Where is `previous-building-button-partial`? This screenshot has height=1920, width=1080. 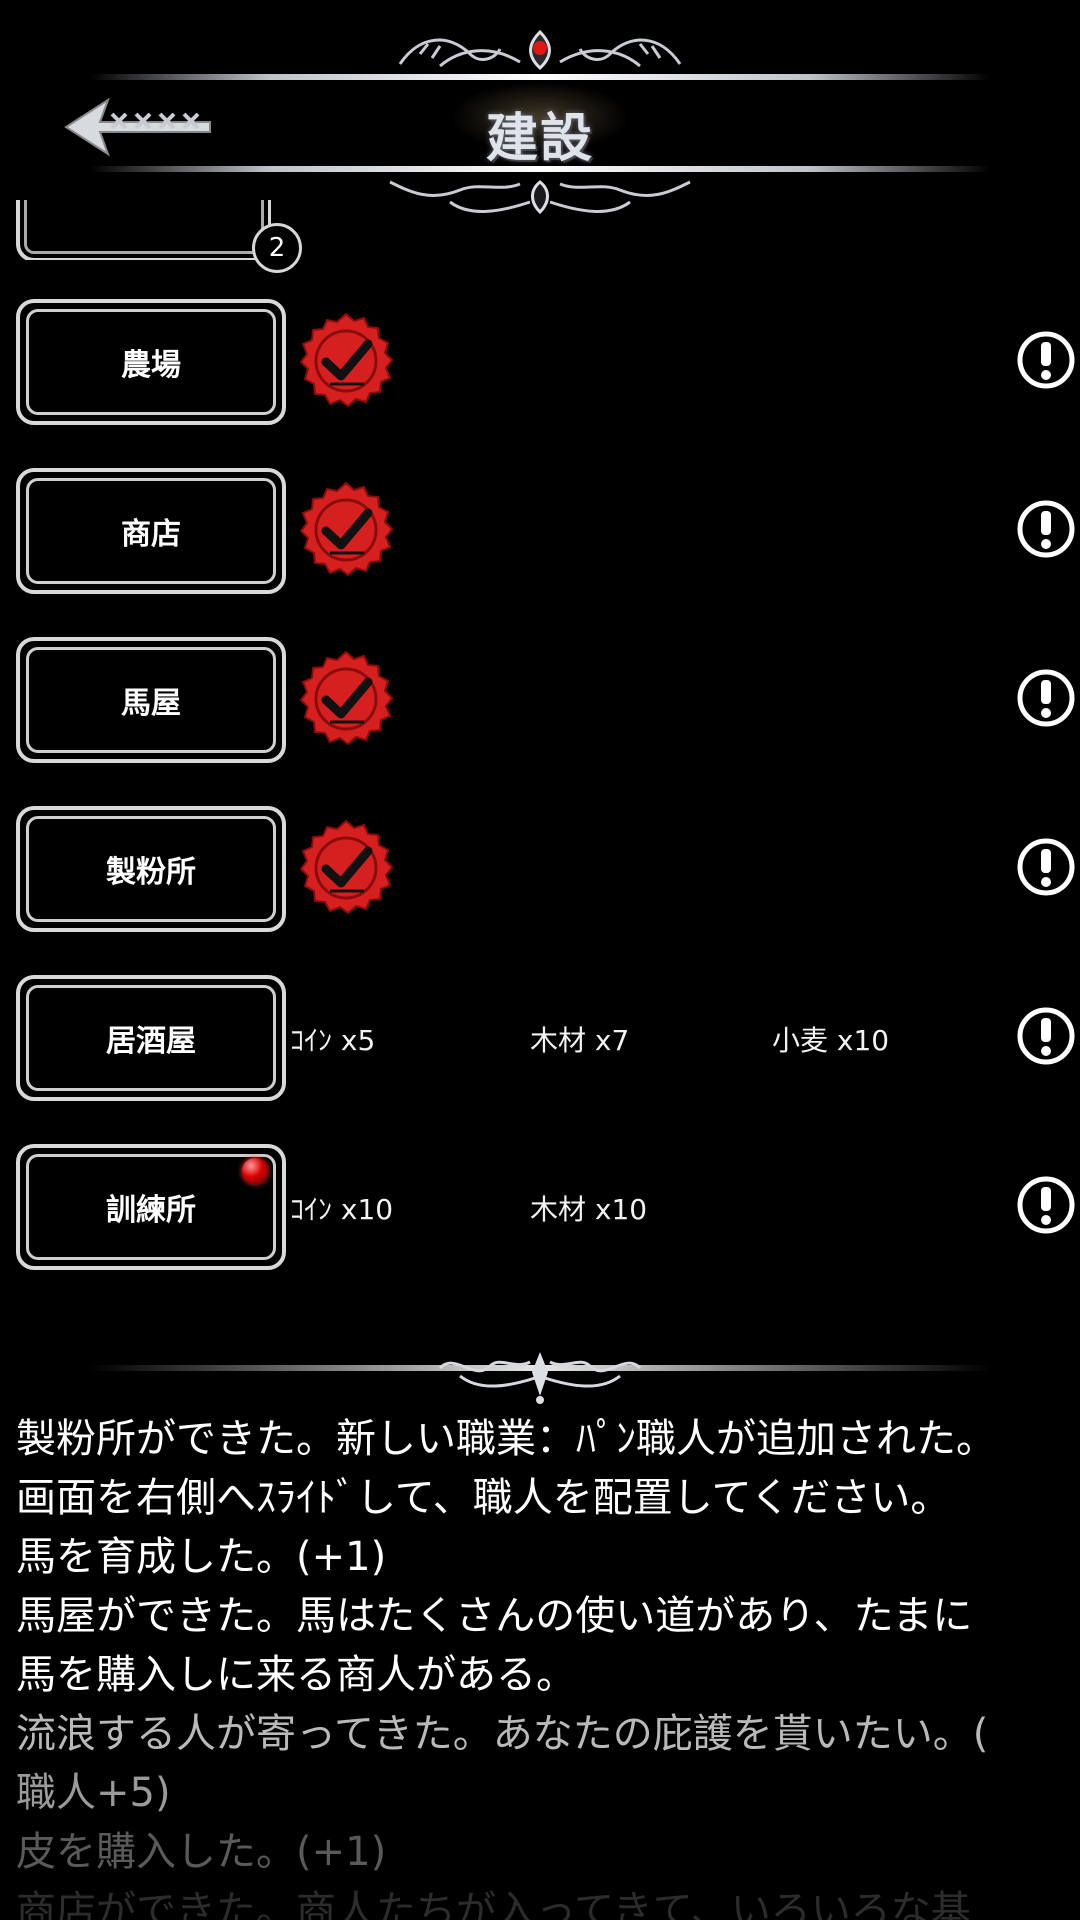
previous-building-button-partial is located at coordinates (143, 230).